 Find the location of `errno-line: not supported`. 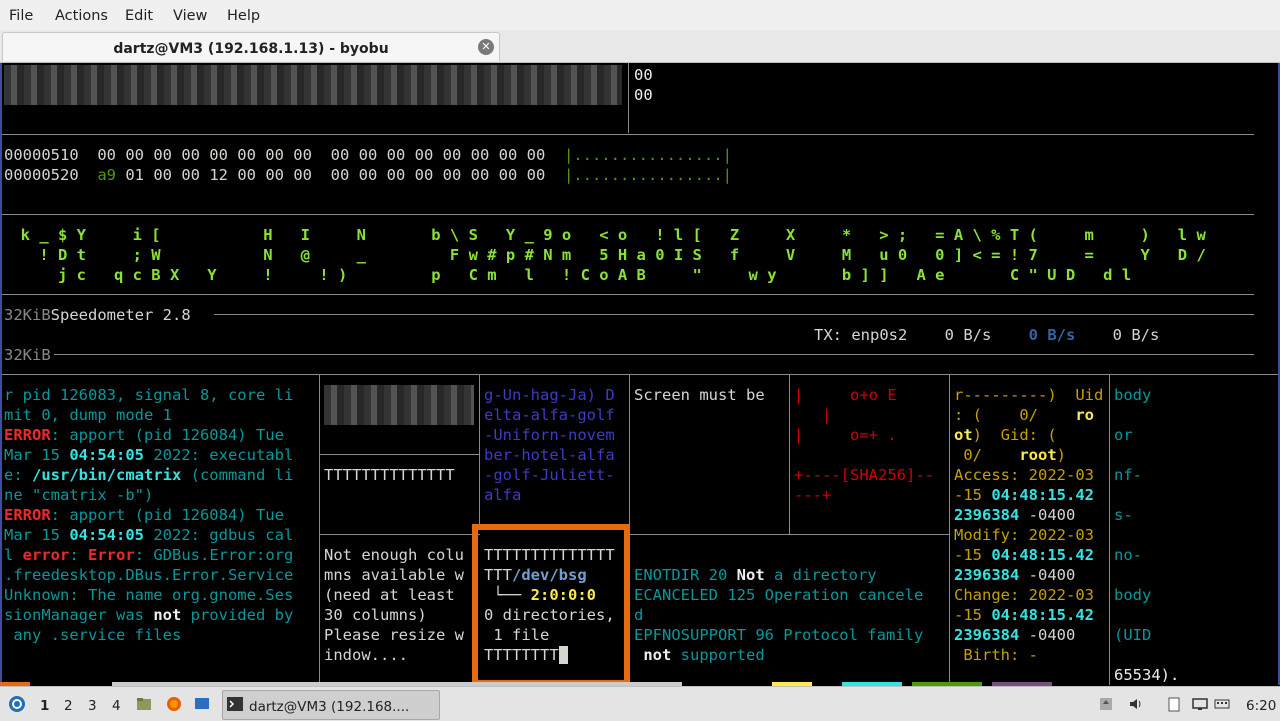

errno-line: not supported is located at coordinates (704, 655).